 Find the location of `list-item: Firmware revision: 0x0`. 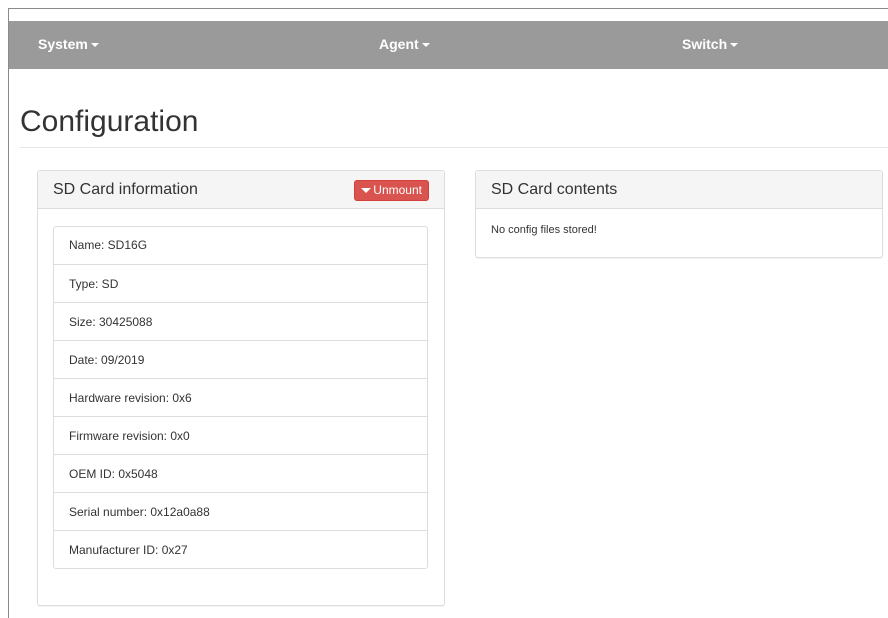

list-item: Firmware revision: 0x0 is located at coordinates (240, 435).